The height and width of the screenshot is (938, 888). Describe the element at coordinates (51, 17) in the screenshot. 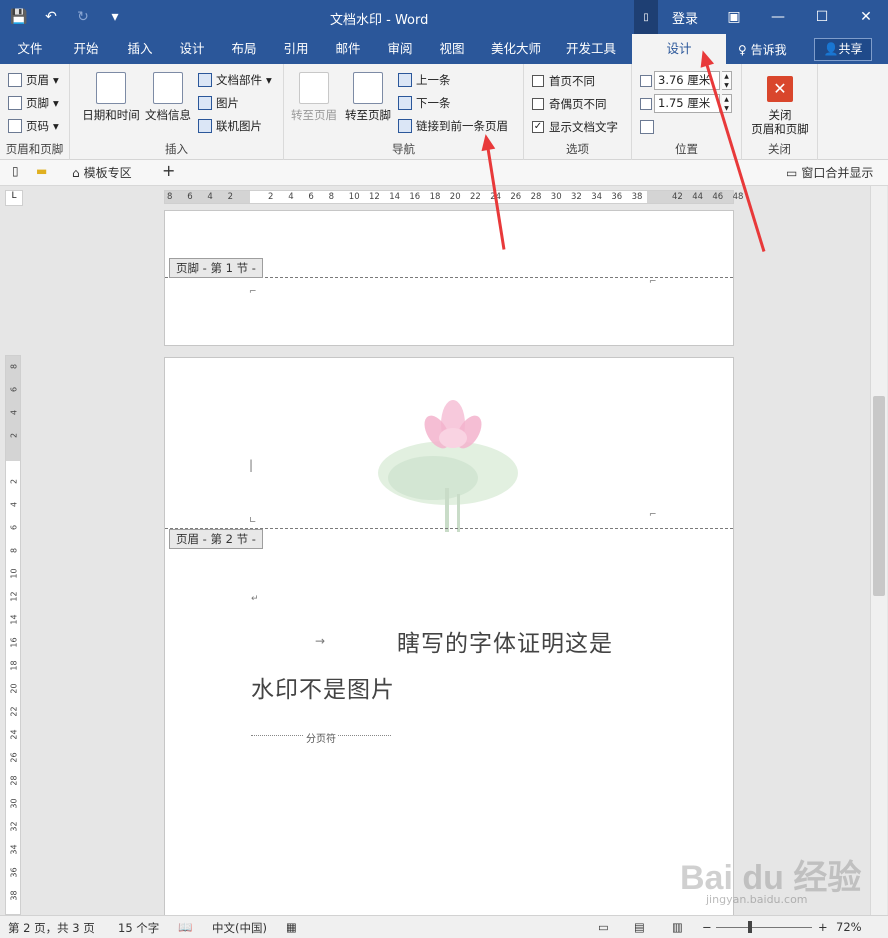

I see `undo-icon: ↶` at that location.